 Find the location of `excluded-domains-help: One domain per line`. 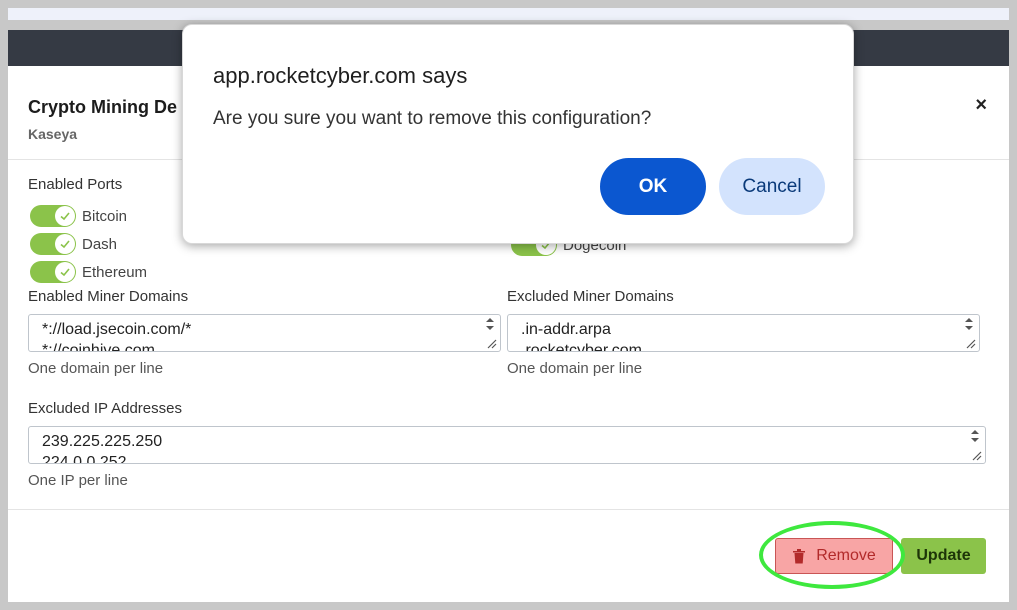

excluded-domains-help: One domain per line is located at coordinates (575, 368).